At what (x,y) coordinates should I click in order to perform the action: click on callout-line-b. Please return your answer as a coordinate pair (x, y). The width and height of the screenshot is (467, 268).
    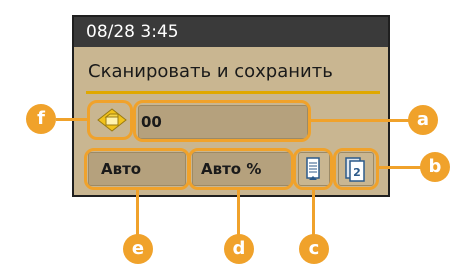
    Looking at the image, I should click on (400, 167).